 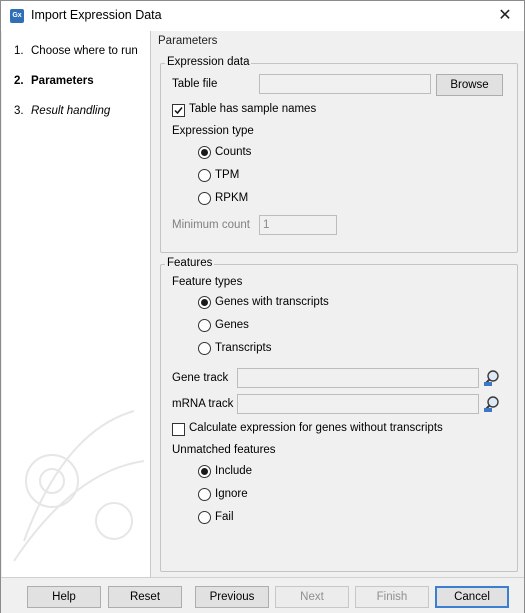 I want to click on radio-ignore, so click(x=204, y=494).